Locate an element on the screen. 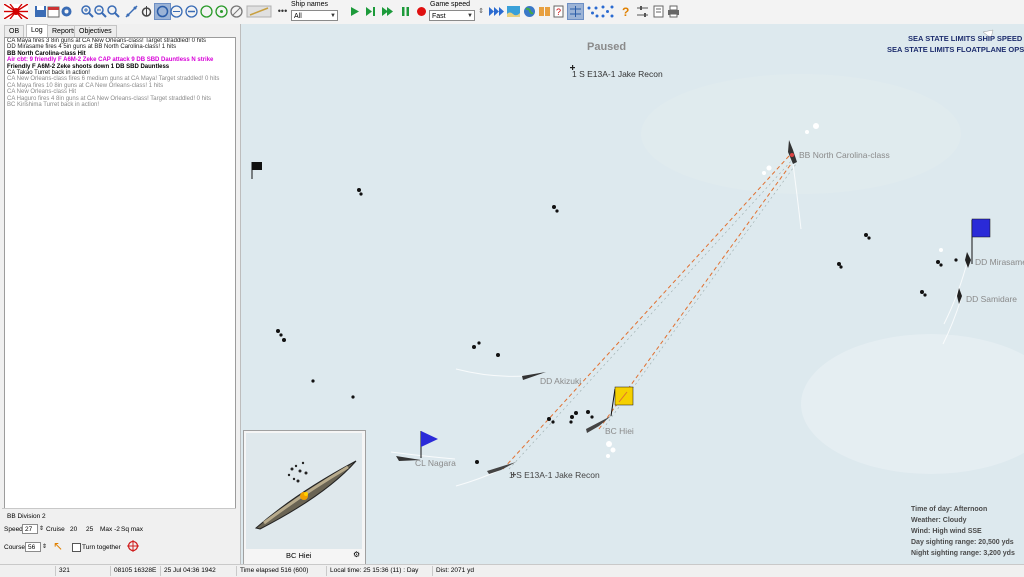  status-elapsed: Time elapsed 516 (600) is located at coordinates (272, 571).